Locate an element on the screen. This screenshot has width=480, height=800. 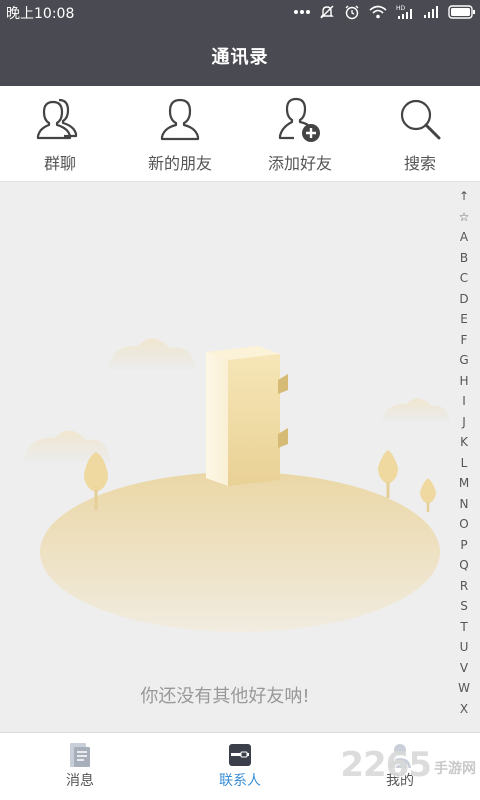
group-chat-button: 群聊 is located at coordinates (60, 134).